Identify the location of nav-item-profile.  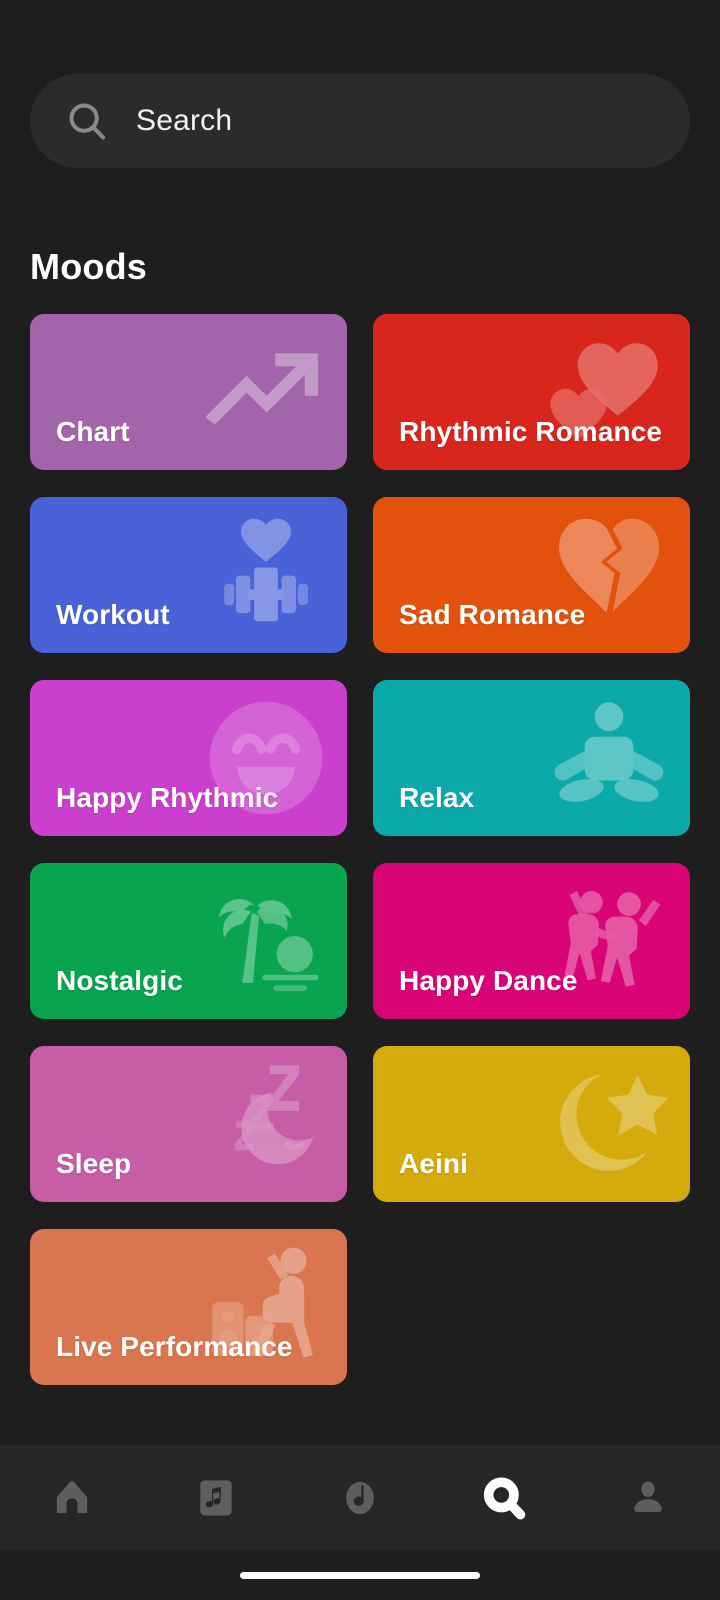
(648, 1497).